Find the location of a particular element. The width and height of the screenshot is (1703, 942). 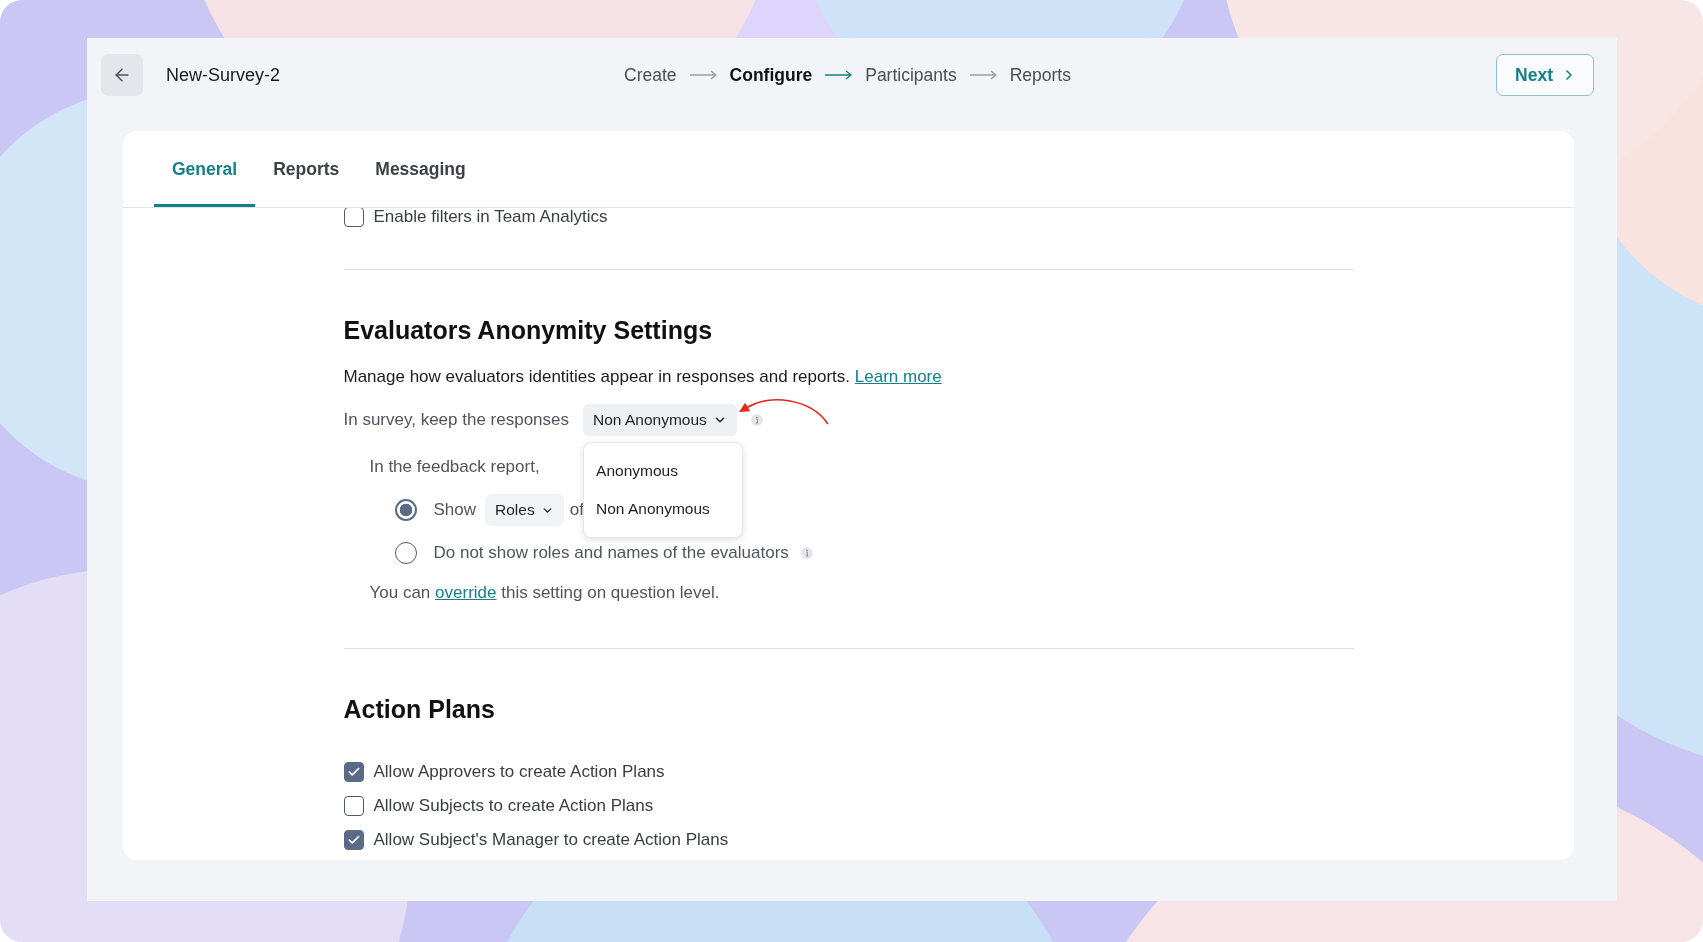

override-note: You can override this setting on question level. is located at coordinates (544, 593).